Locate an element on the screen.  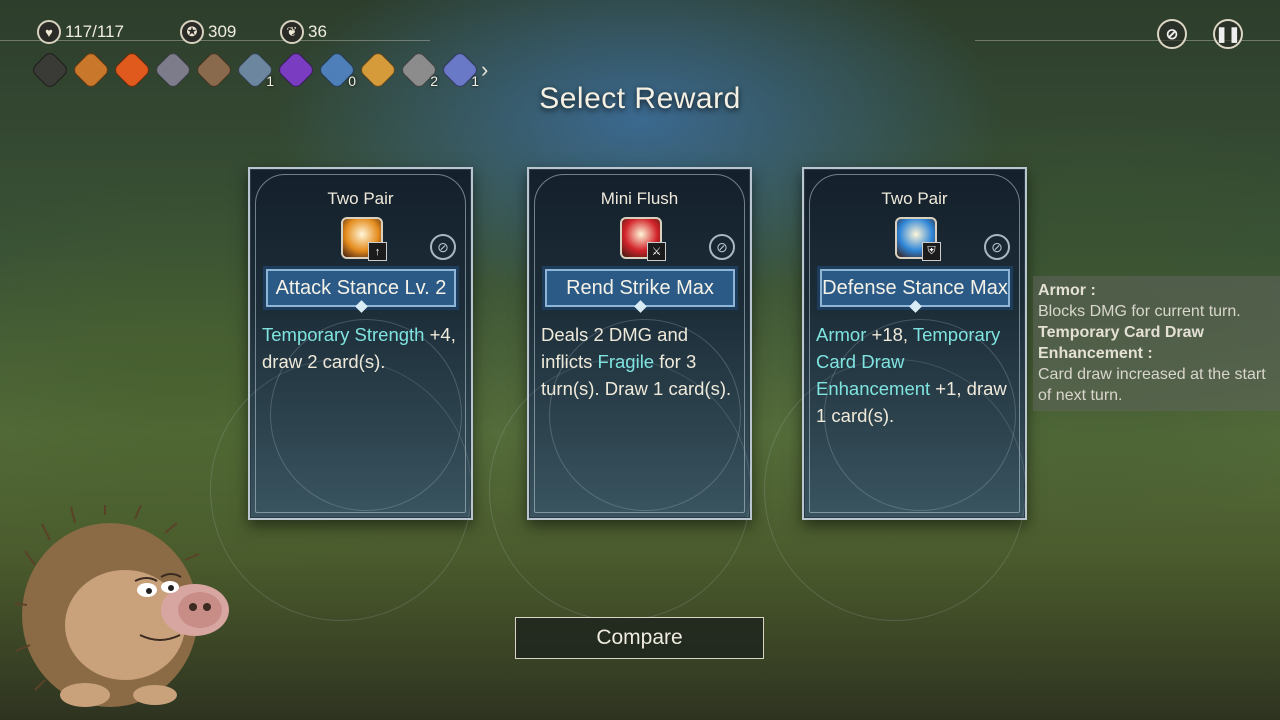
coin-stat: ✪ 309 is located at coordinates (208, 32).